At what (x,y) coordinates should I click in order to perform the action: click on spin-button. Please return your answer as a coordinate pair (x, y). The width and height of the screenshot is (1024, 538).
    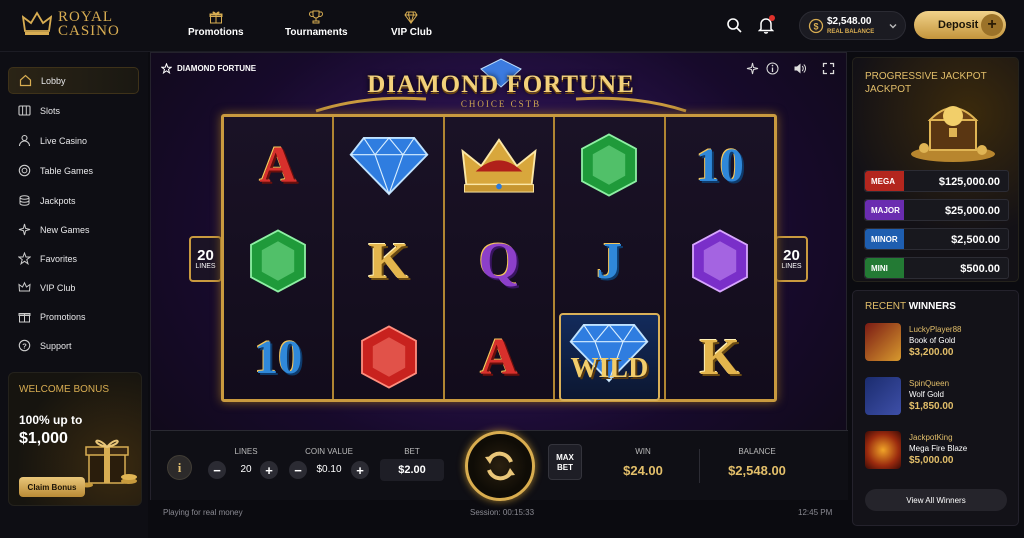
    Looking at the image, I should click on (500, 466).